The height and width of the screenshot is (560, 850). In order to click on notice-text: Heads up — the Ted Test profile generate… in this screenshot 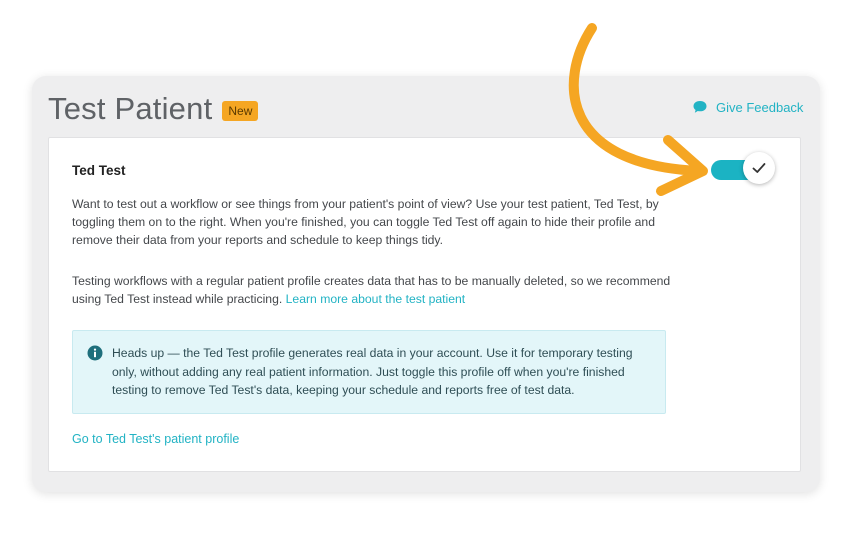, I will do `click(372, 371)`.